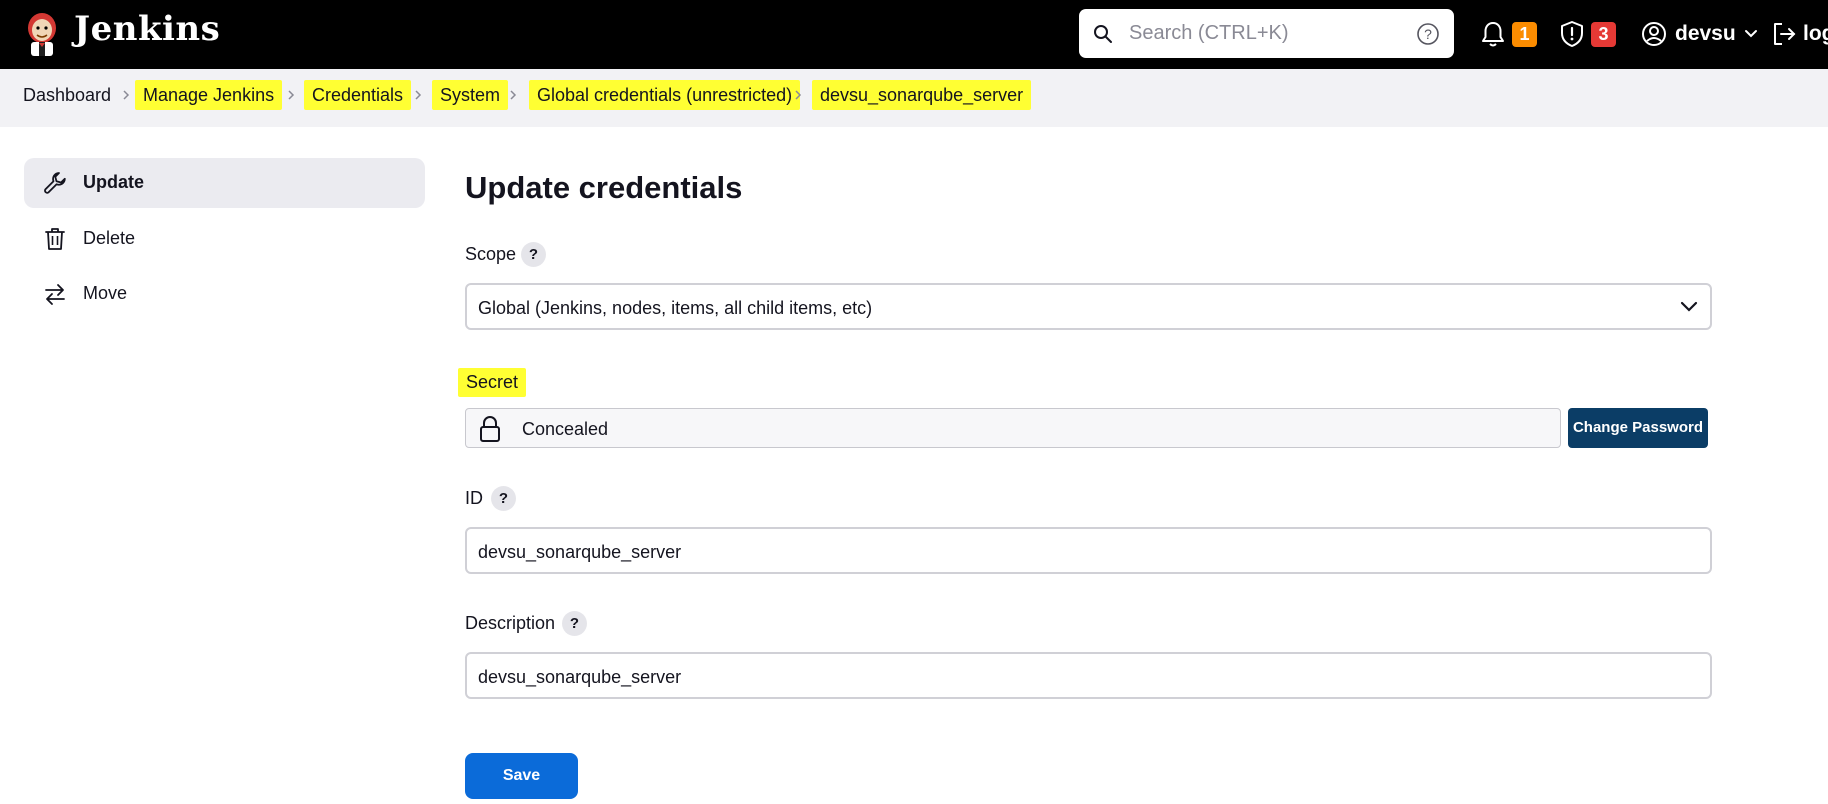 This screenshot has height=804, width=1828. I want to click on sidebar-item-move: Move, so click(224, 294).